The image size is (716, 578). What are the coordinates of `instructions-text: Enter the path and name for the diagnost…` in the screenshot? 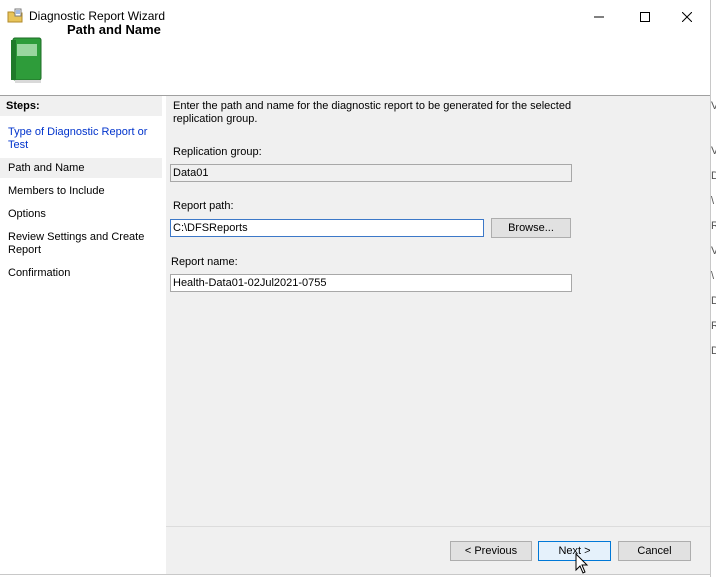 It's located at (372, 112).